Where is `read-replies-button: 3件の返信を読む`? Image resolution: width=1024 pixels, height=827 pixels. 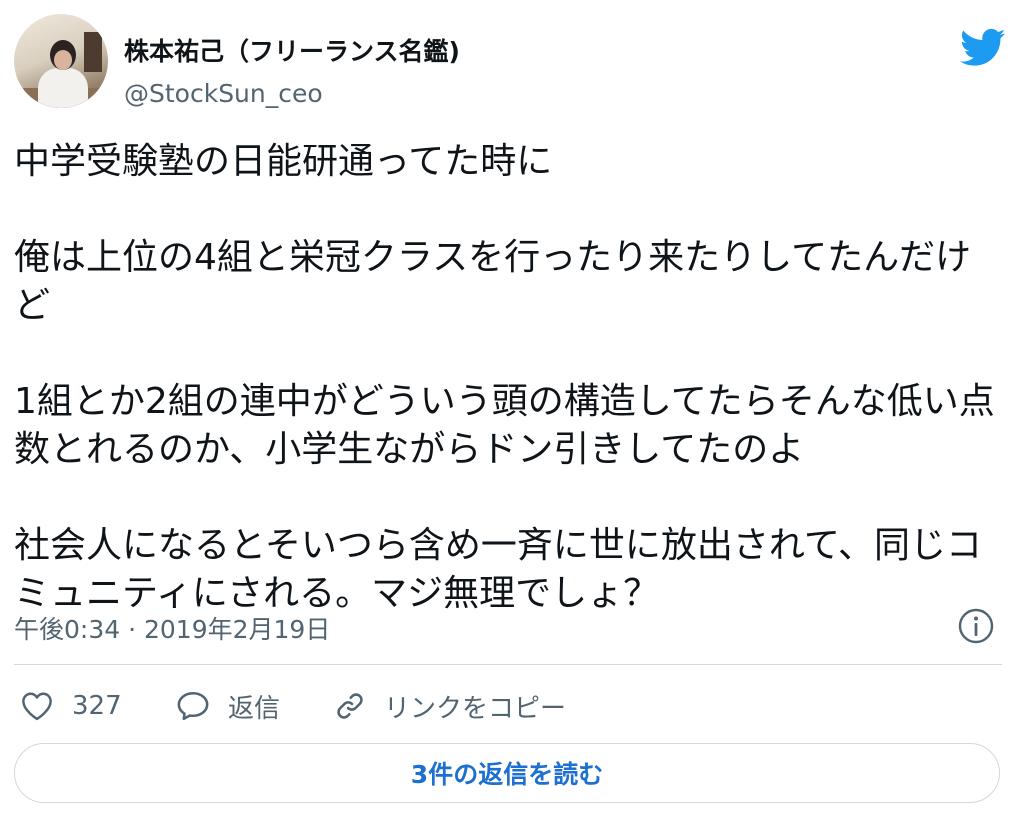
read-replies-button: 3件の返信を読む is located at coordinates (507, 773).